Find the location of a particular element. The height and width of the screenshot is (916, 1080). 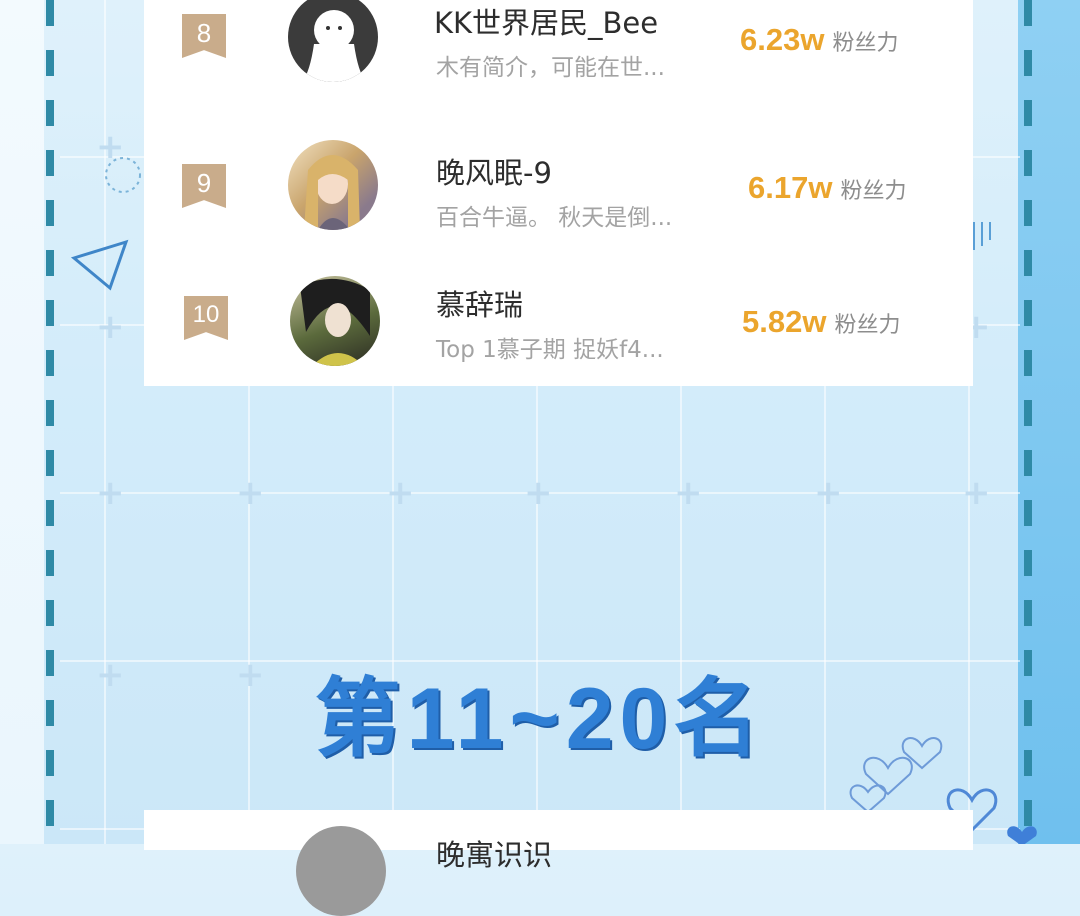

rank-badge: 8 is located at coordinates (204, 36).